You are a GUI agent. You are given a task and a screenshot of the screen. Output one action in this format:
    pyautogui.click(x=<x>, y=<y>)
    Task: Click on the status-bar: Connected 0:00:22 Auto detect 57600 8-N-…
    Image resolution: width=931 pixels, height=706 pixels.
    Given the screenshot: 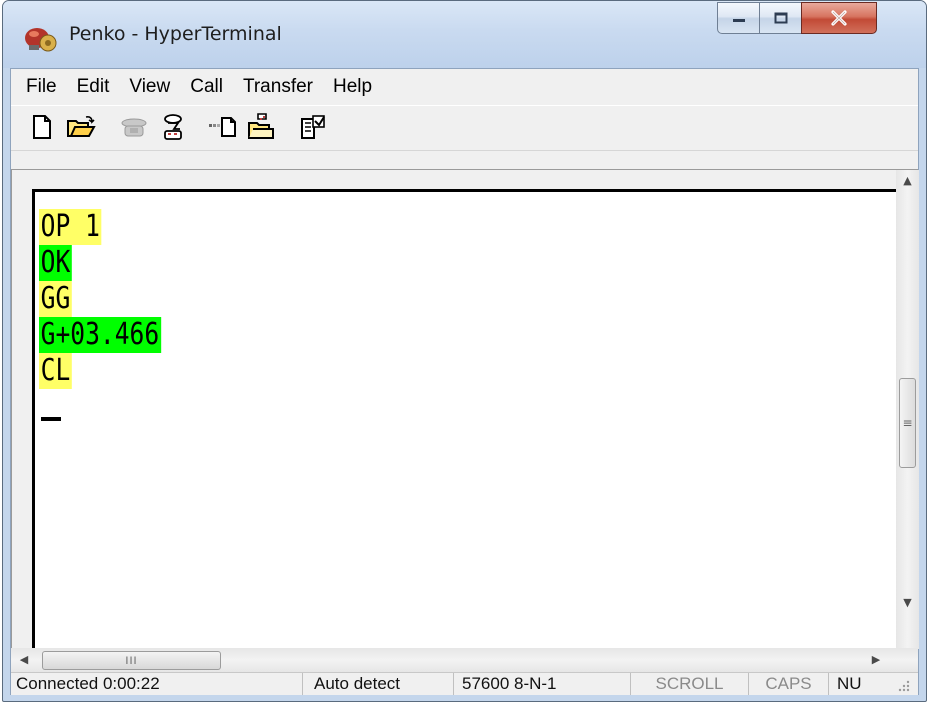 What is the action you would take?
    pyautogui.click(x=464, y=683)
    